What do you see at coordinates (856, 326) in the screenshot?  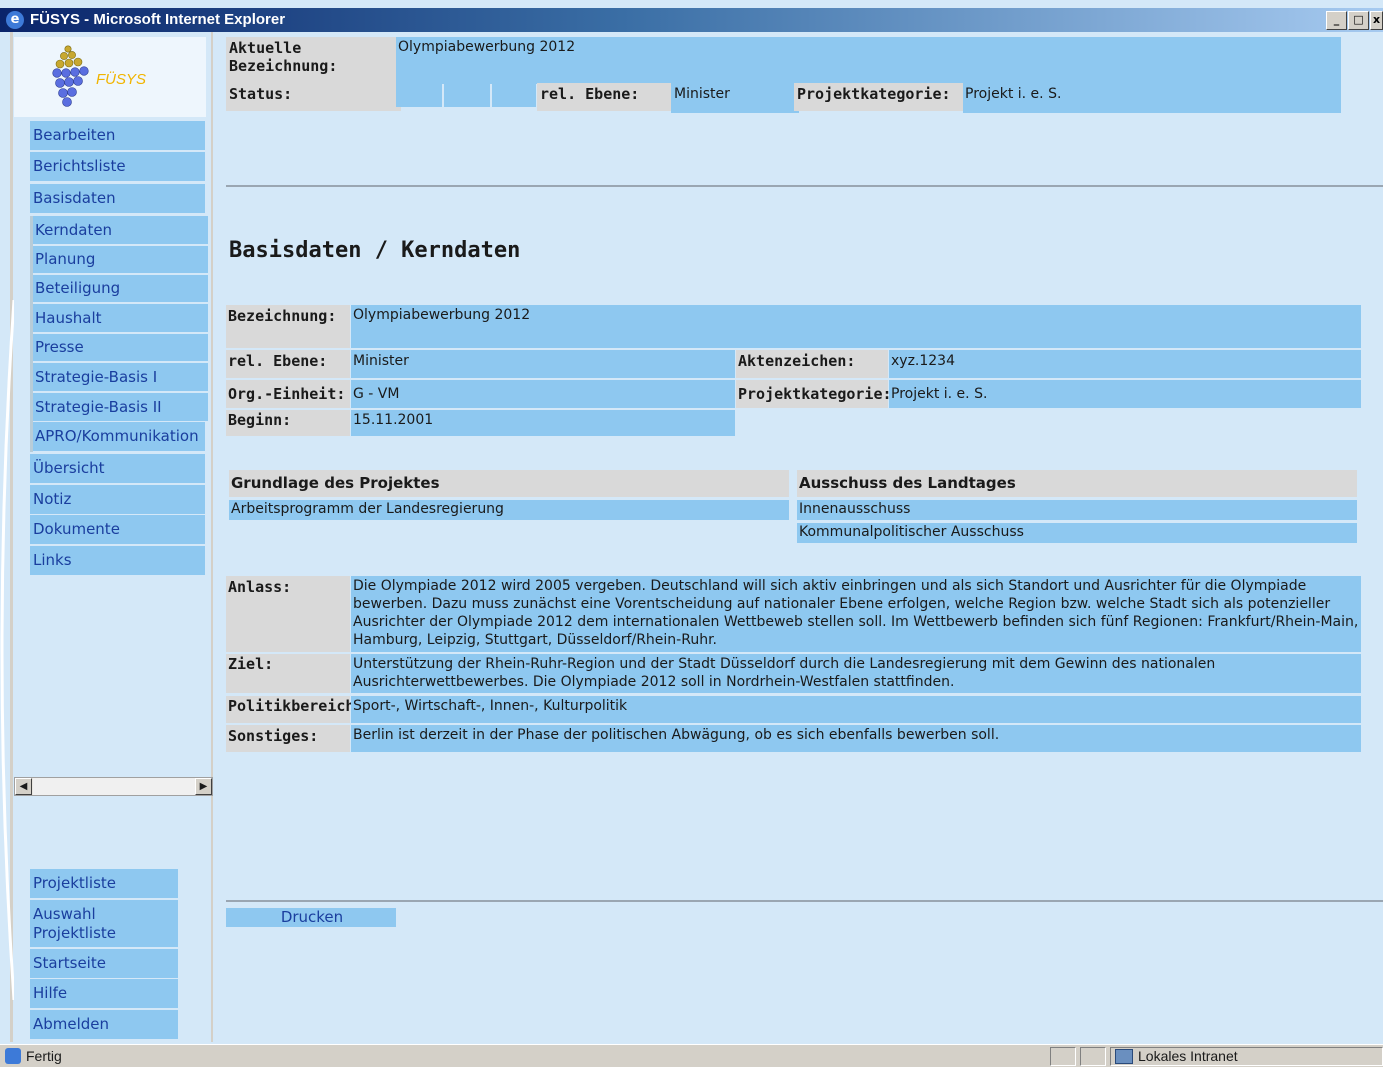 I see `bezeichnung-value: Olympiabewerbung 2012` at bounding box center [856, 326].